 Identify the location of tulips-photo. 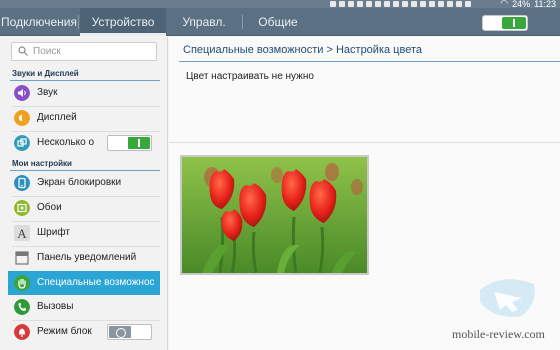
(274, 215).